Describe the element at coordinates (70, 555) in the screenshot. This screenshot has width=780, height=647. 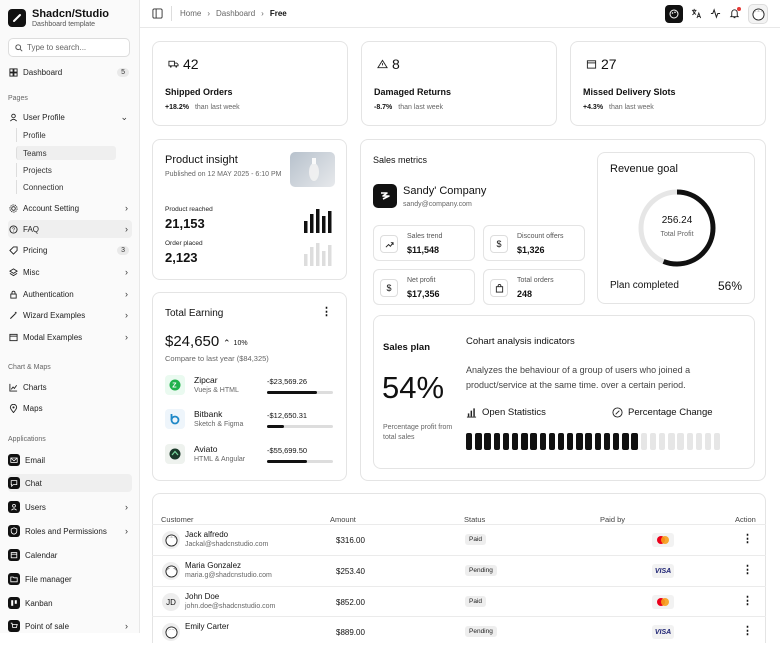
I see `sidebar-item-calendar: Calendar` at that location.